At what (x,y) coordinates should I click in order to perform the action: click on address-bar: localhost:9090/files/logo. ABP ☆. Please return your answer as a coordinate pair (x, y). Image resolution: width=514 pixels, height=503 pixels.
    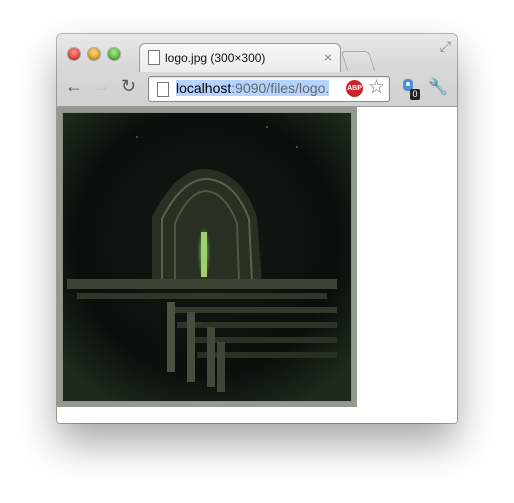
    Looking at the image, I should click on (269, 89).